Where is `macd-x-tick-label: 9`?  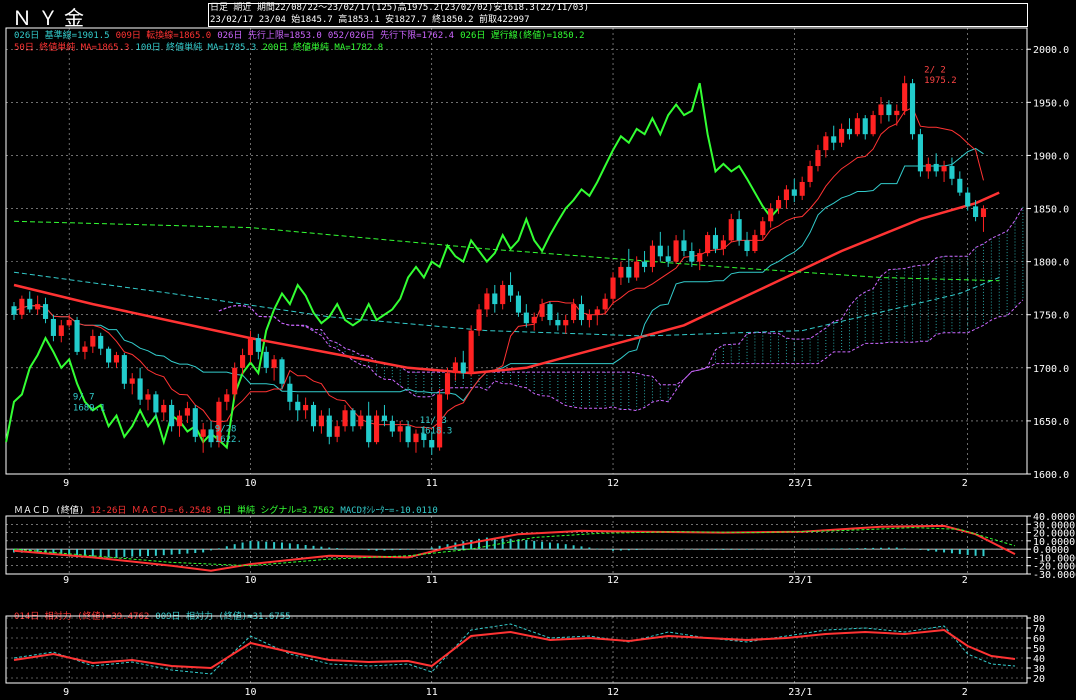
macd-x-tick-label: 9 is located at coordinates (66, 580).